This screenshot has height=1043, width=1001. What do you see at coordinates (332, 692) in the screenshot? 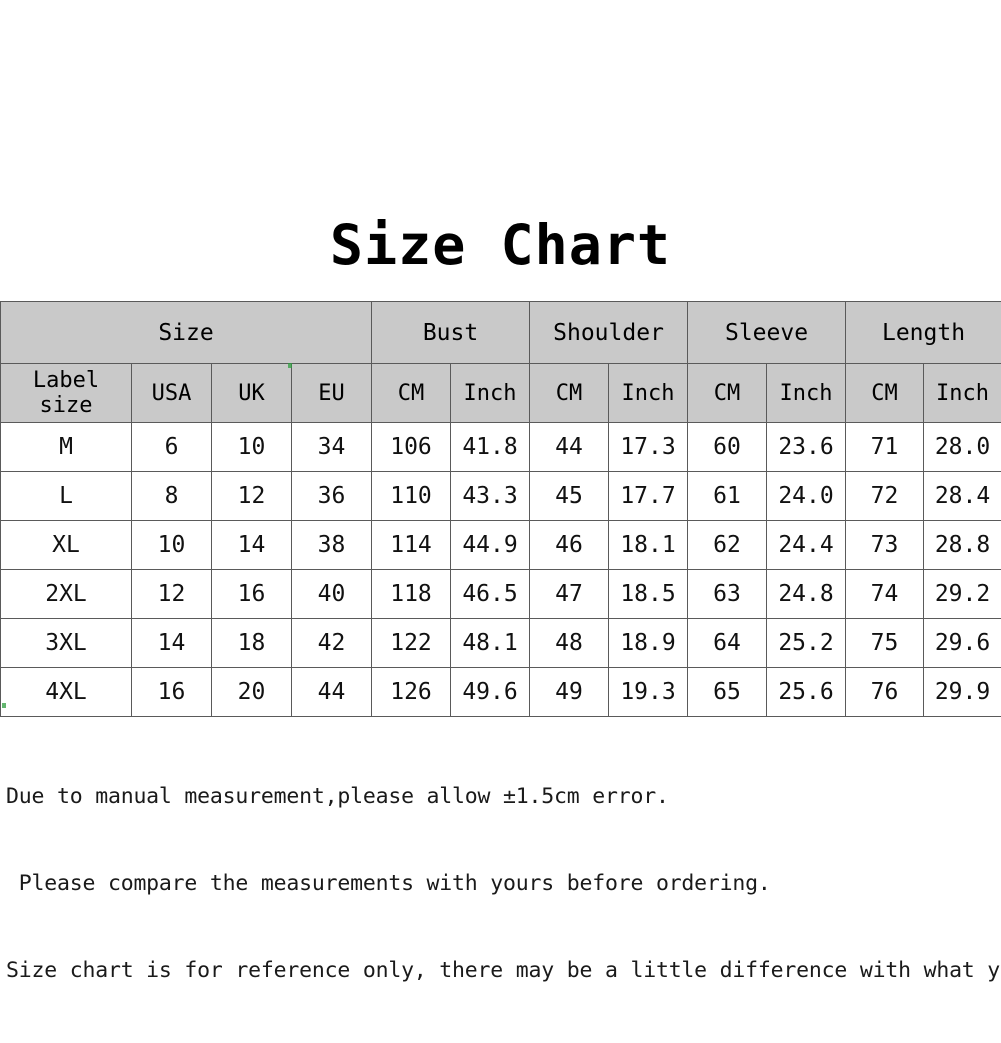
I see `cell-eu: 44` at bounding box center [332, 692].